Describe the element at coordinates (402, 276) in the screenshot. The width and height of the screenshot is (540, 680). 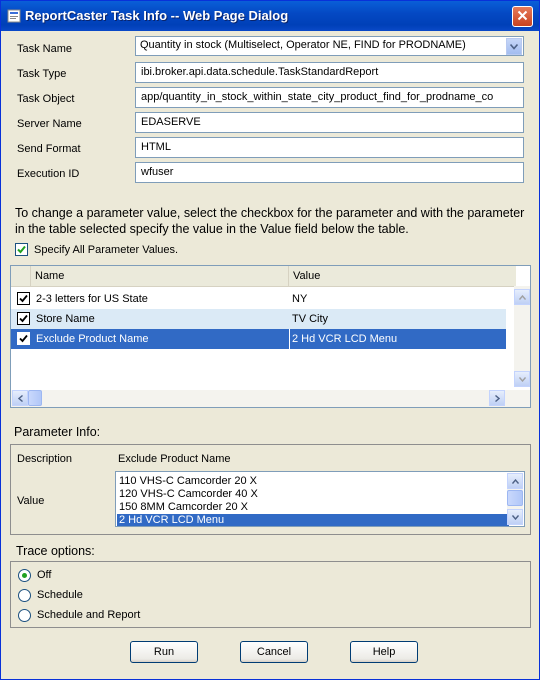
I see `column-header-value: Value` at that location.